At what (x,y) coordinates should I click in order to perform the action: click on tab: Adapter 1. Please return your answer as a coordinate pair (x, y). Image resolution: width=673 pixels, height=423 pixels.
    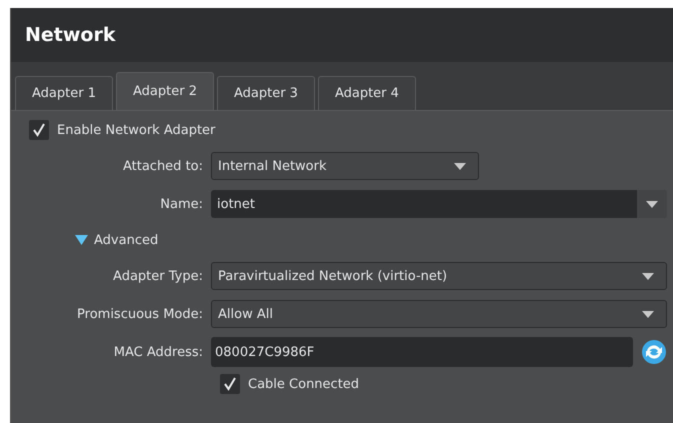
    Looking at the image, I should click on (64, 93).